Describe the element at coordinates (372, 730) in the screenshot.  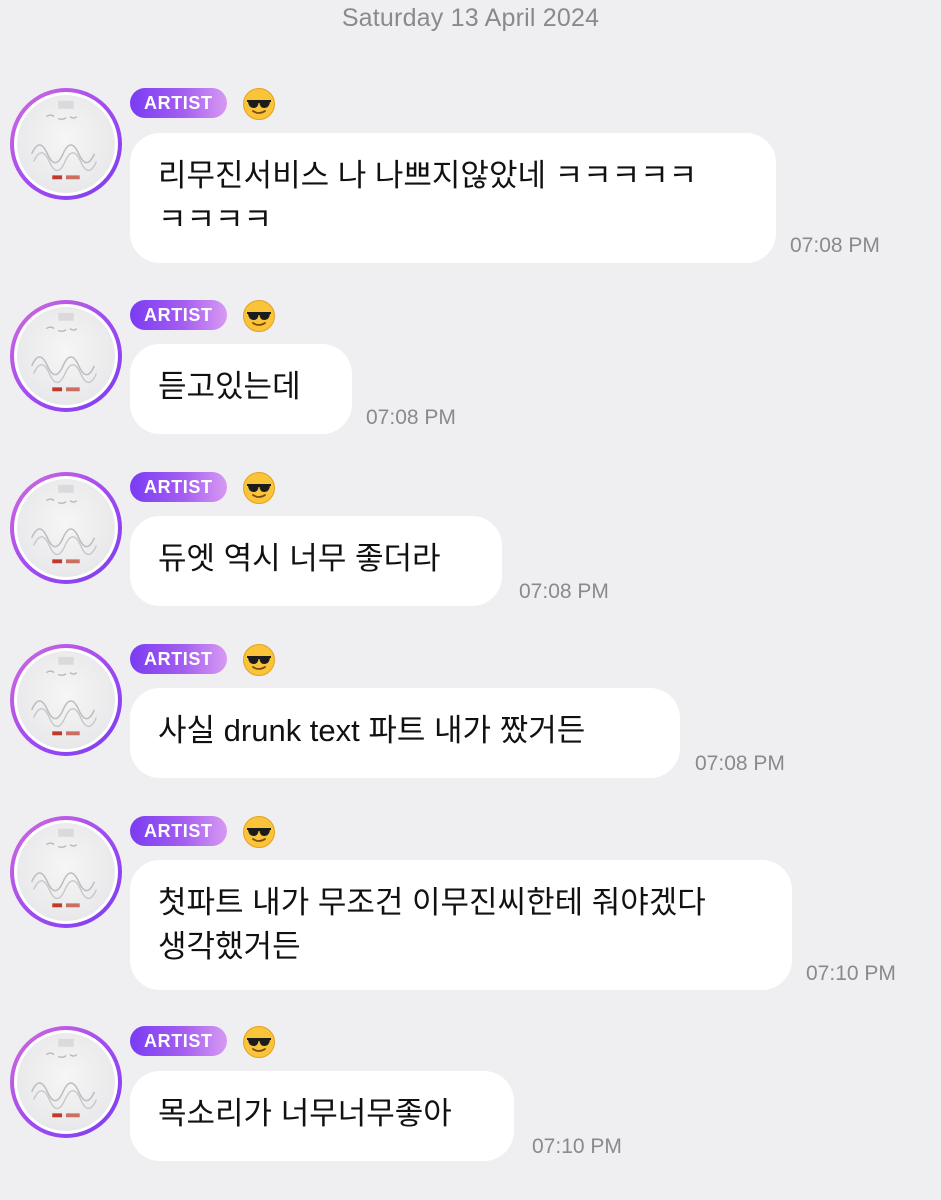
I see `message-line: 사실 drunk text 파트 내가 짰거든` at that location.